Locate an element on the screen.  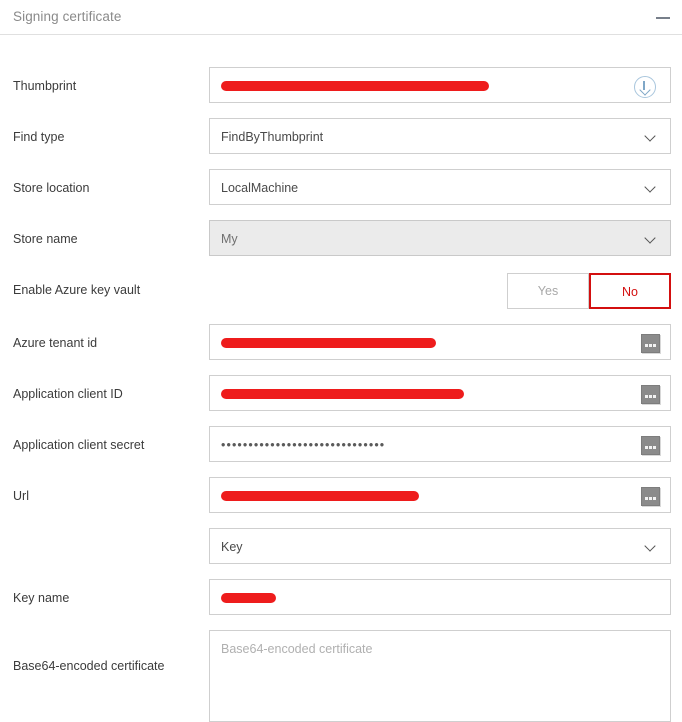
field-store-name: My is located at coordinates (440, 238).